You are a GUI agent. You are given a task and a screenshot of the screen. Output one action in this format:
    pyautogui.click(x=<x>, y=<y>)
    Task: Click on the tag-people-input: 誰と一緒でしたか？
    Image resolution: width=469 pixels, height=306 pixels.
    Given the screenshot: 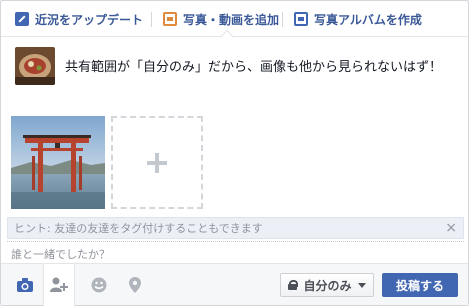 What is the action you would take?
    pyautogui.click(x=60, y=254)
    